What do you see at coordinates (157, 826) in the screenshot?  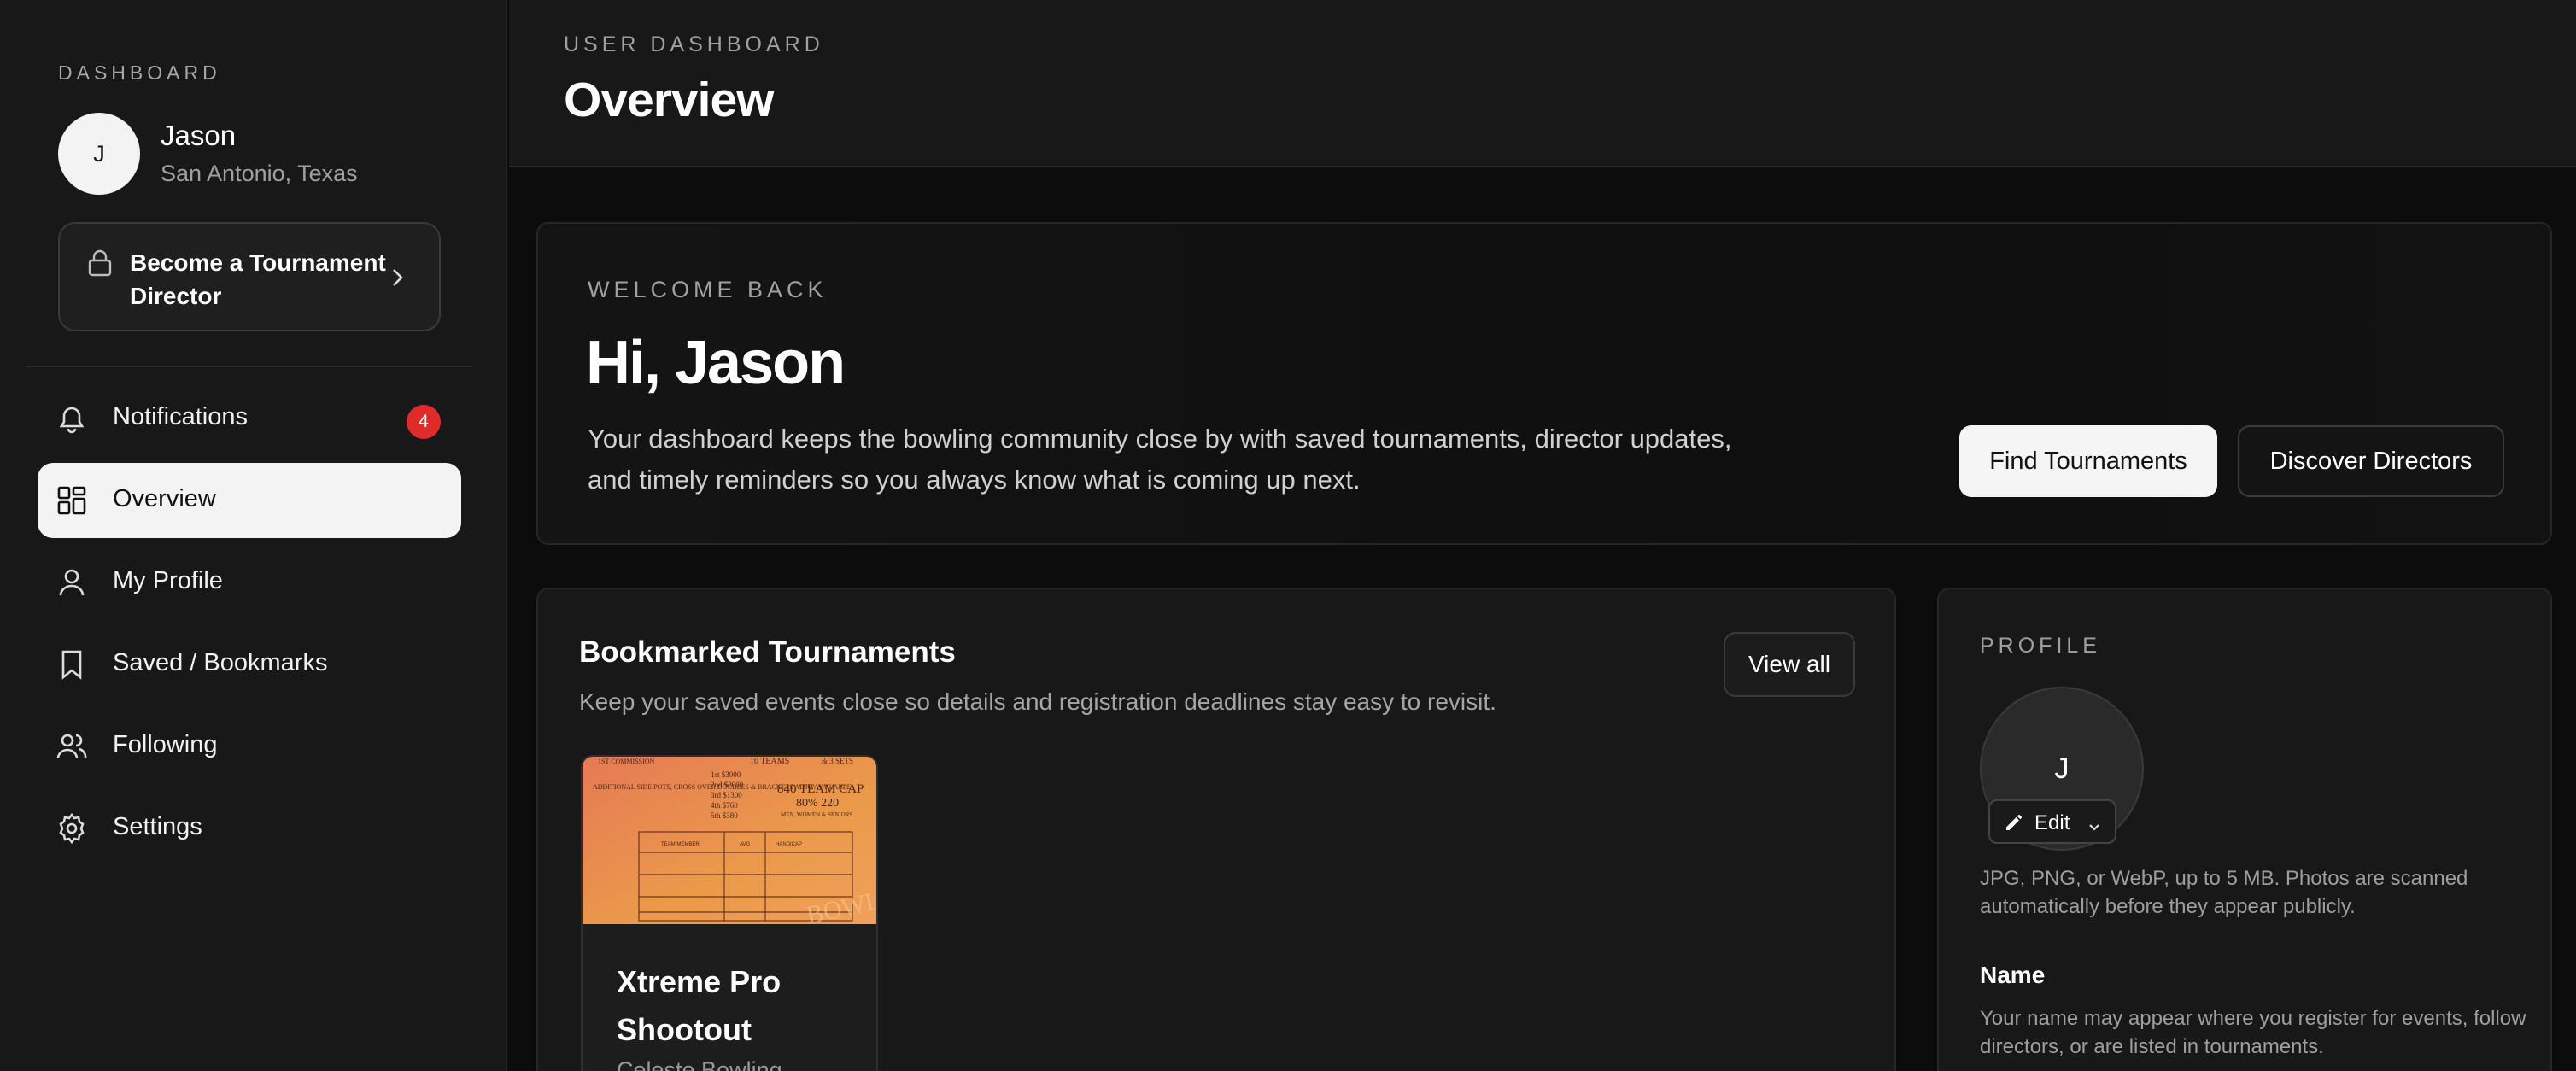 I see `sidebar-item-label: Settings` at bounding box center [157, 826].